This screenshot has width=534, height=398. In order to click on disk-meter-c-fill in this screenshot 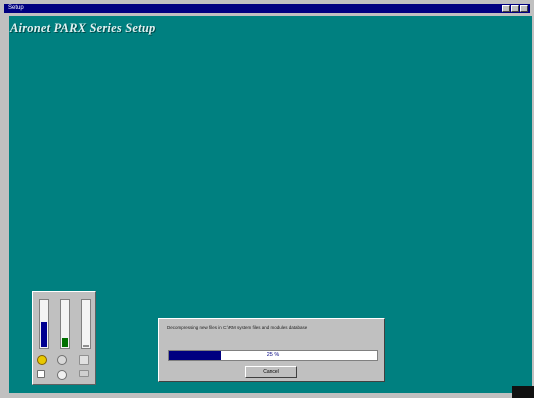, I will do `click(86, 345)`.